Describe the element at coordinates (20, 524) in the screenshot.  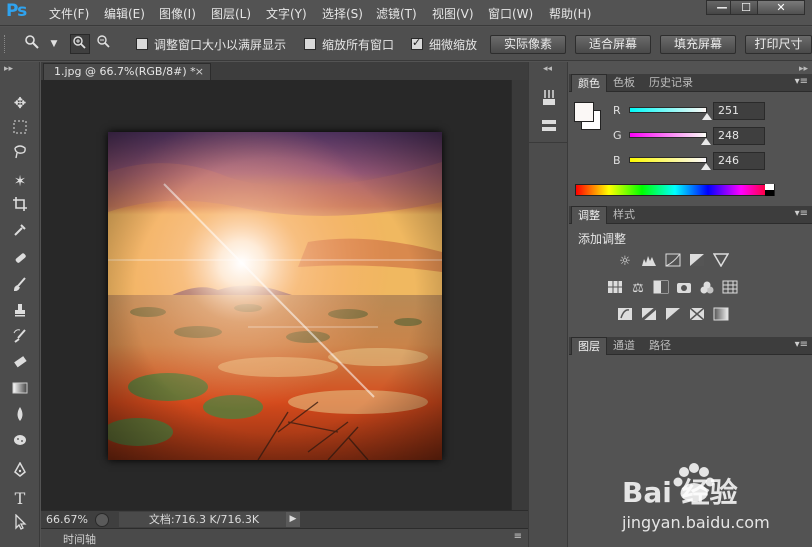
I see `path-selection-tool-icon` at that location.